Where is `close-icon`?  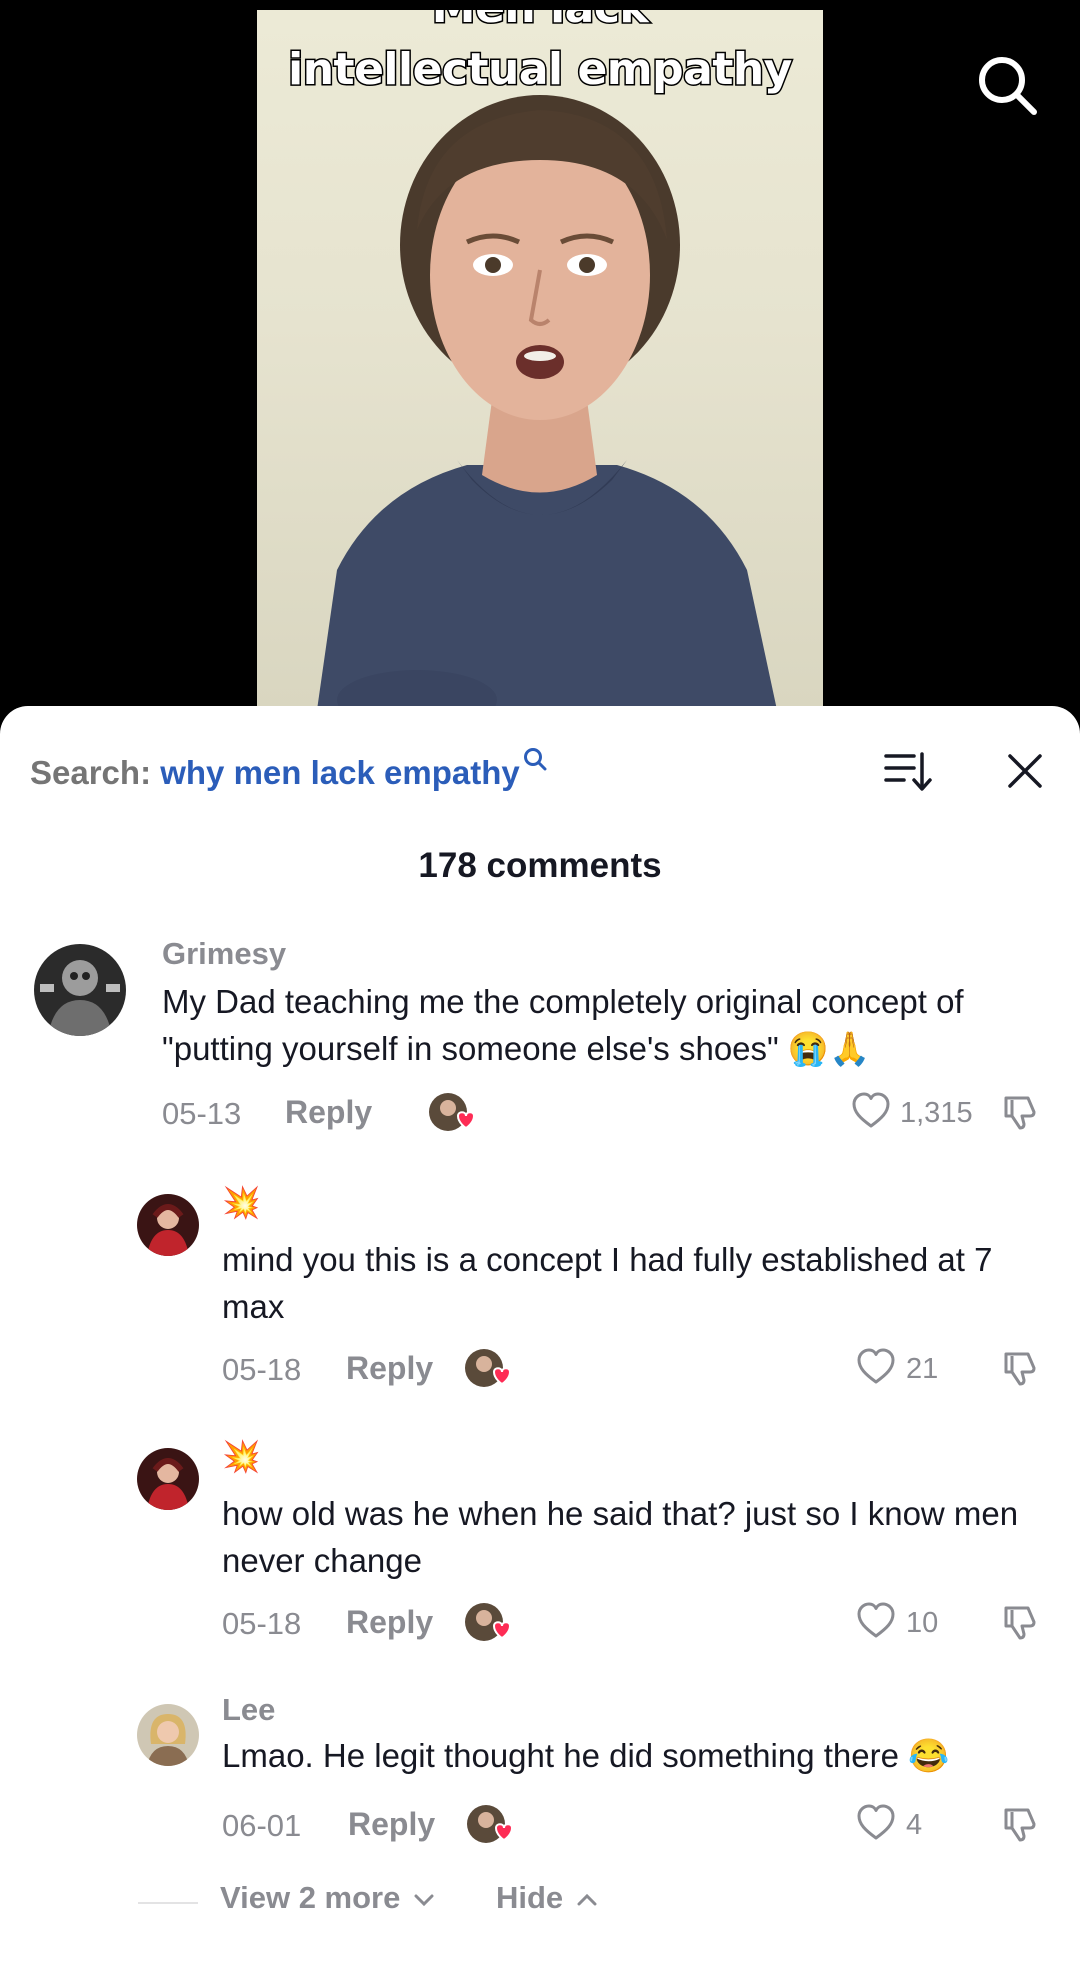
close-icon is located at coordinates (1025, 771).